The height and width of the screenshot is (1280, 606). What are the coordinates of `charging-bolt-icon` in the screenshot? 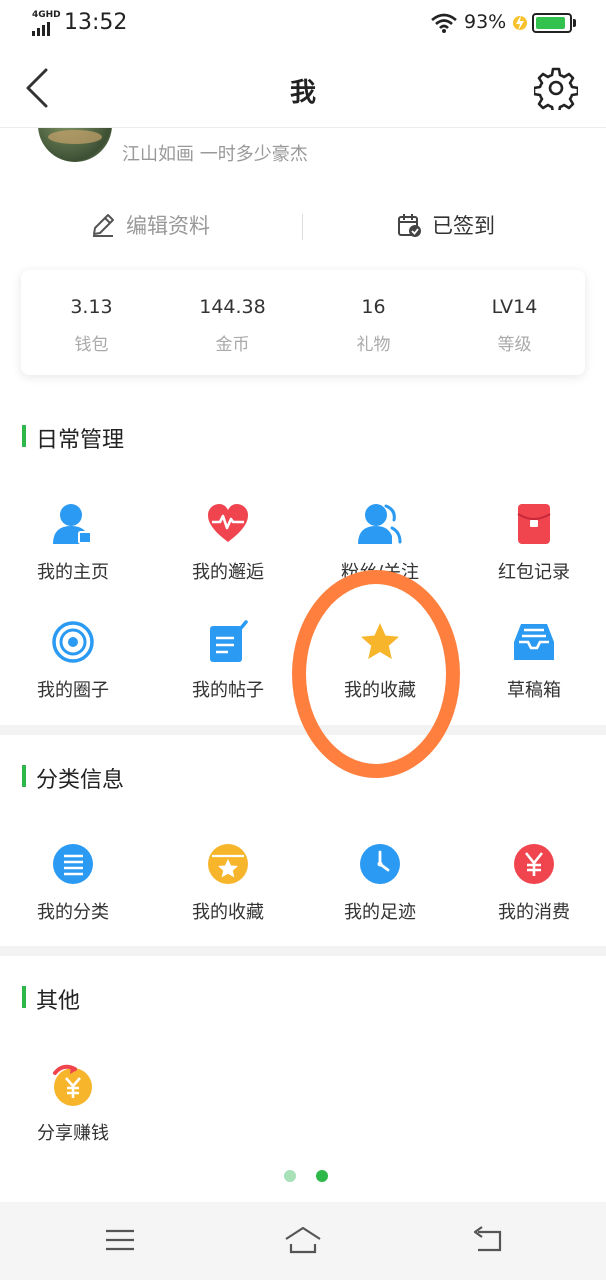 It's located at (520, 23).